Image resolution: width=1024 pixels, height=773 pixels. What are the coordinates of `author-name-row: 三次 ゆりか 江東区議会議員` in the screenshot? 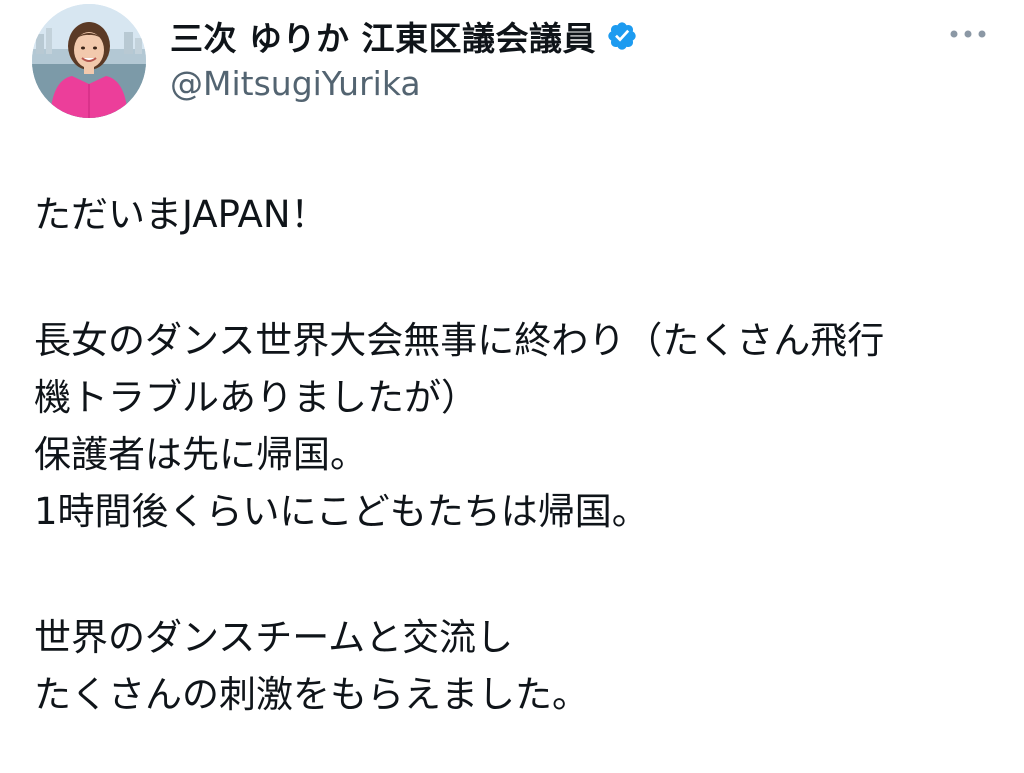 It's located at (404, 36).